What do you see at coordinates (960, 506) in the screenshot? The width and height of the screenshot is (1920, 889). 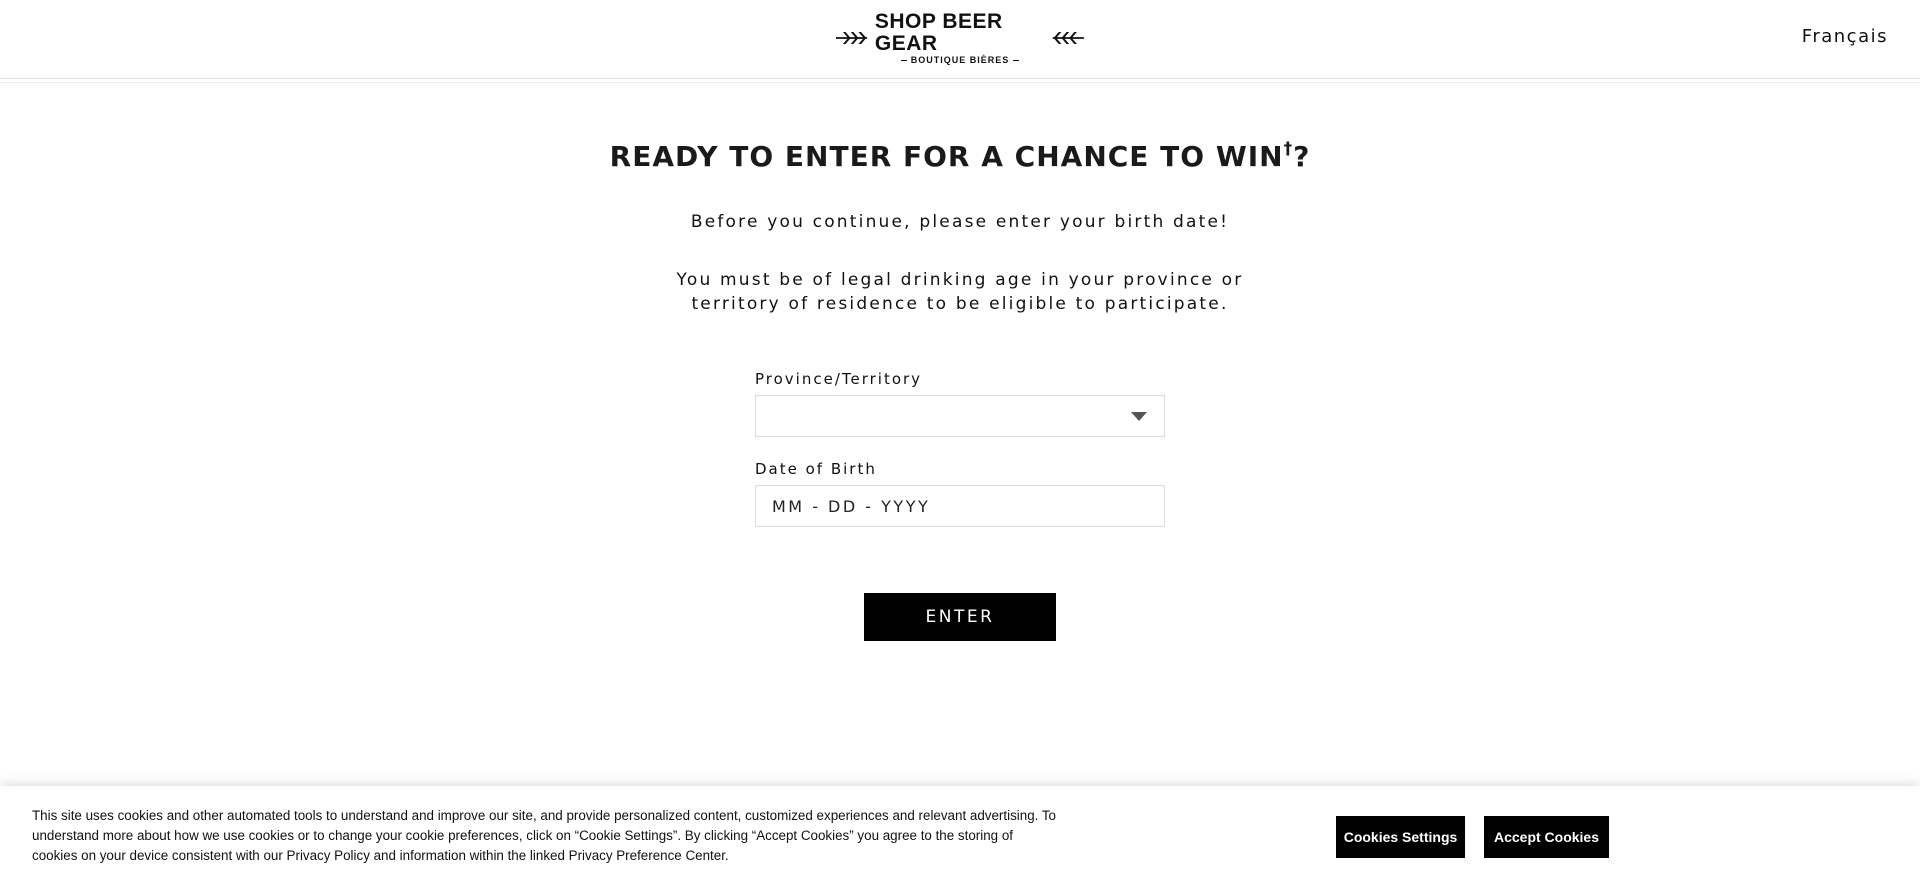 I see `date-of-birth-input` at bounding box center [960, 506].